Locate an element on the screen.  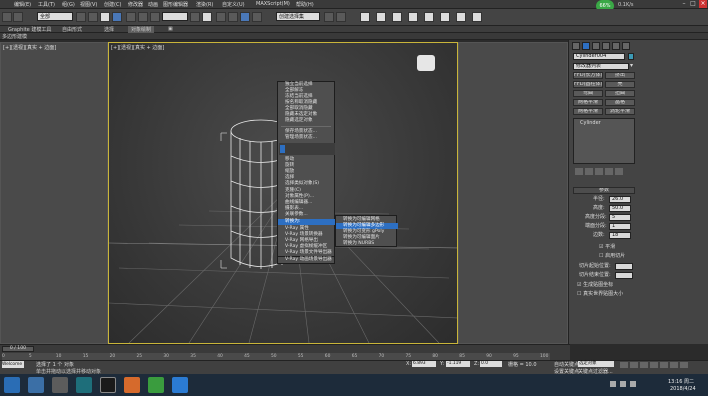
create-tab-icon is located at coordinates (576, 46).